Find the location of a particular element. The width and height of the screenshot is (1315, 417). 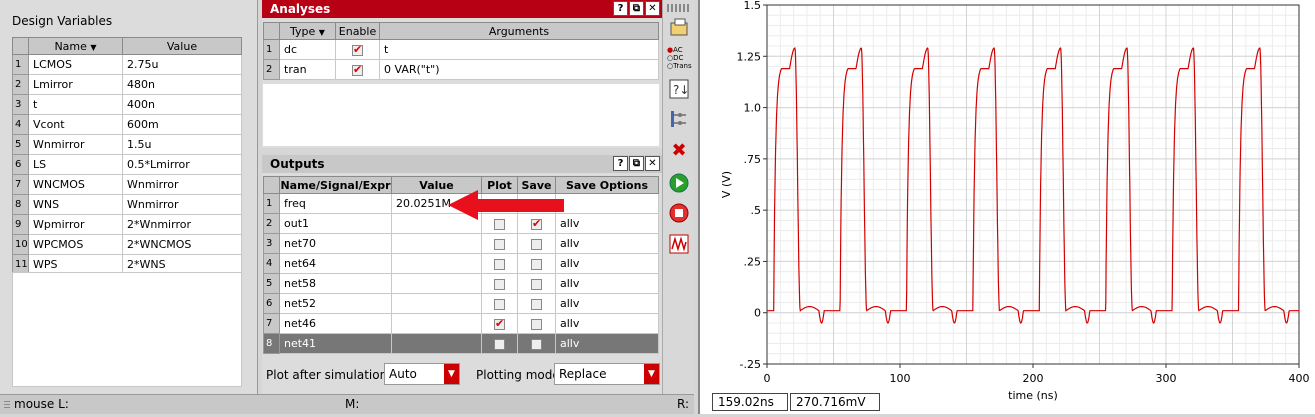

variable-name: Vcont is located at coordinates (75, 124).